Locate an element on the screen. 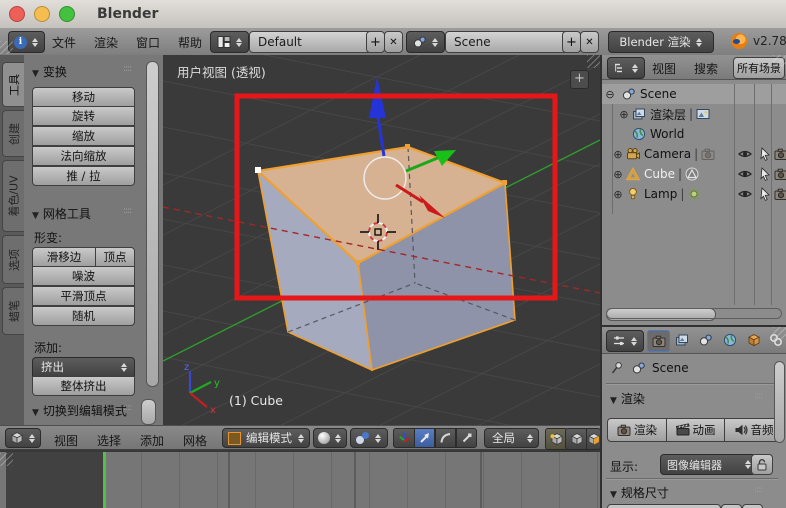  render-animation-button: 动画 is located at coordinates (695, 430).